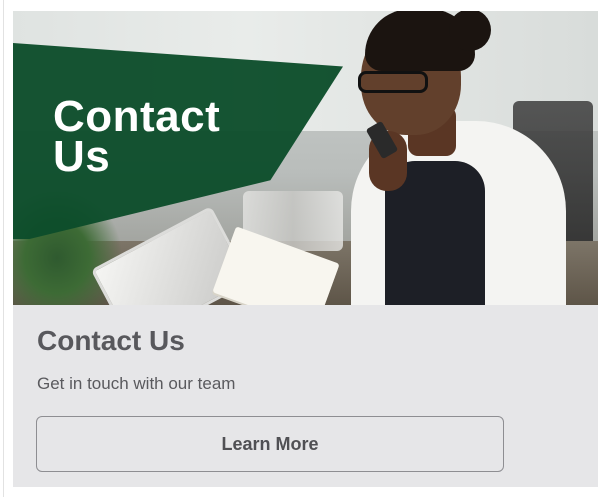 This screenshot has width=603, height=497. Describe the element at coordinates (3, 248) in the screenshot. I see `page-edge` at that location.